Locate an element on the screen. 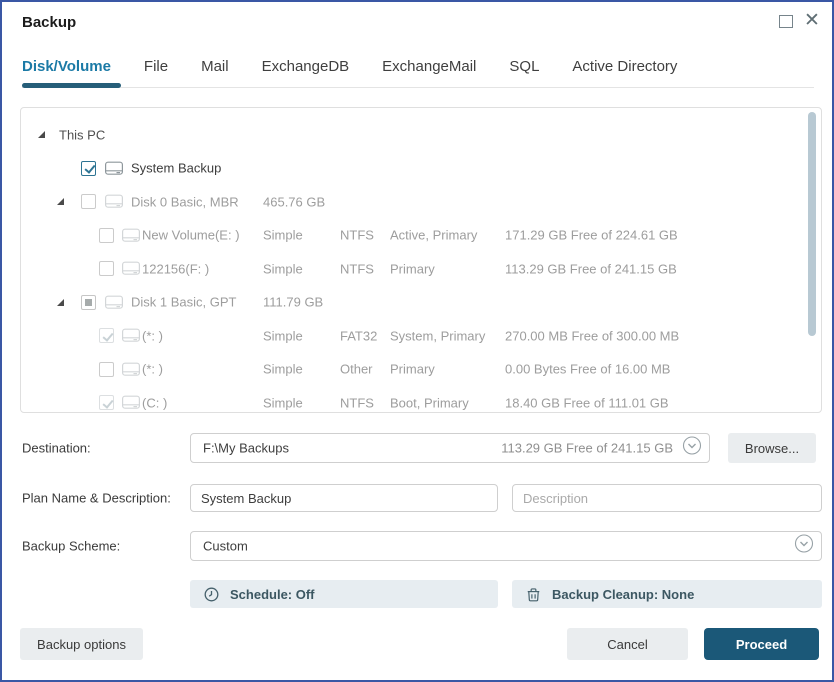 The height and width of the screenshot is (682, 834). col-attributes: Boot, Primary is located at coordinates (429, 403).